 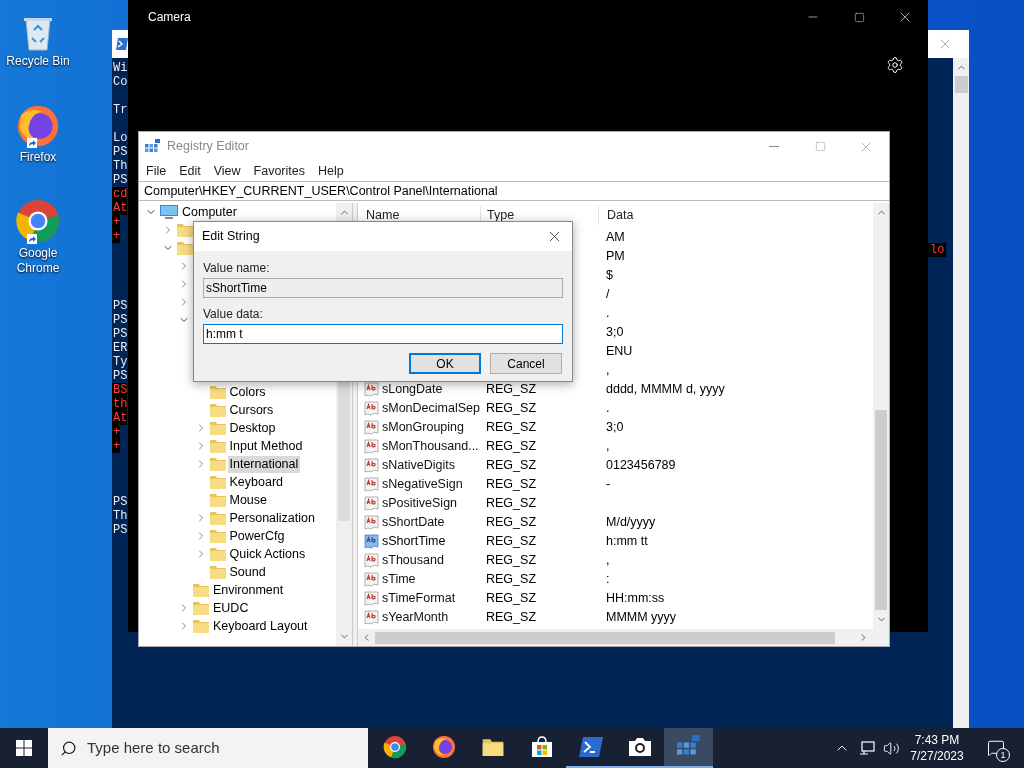 I want to click on tree-item: PowerCfg, so click(x=257, y=536).